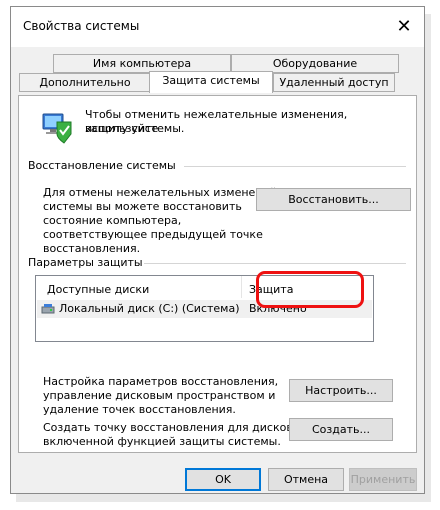 Image resolution: width=440 pixels, height=510 pixels. What do you see at coordinates (404, 27) in the screenshot?
I see `close-icon: ✕` at bounding box center [404, 27].